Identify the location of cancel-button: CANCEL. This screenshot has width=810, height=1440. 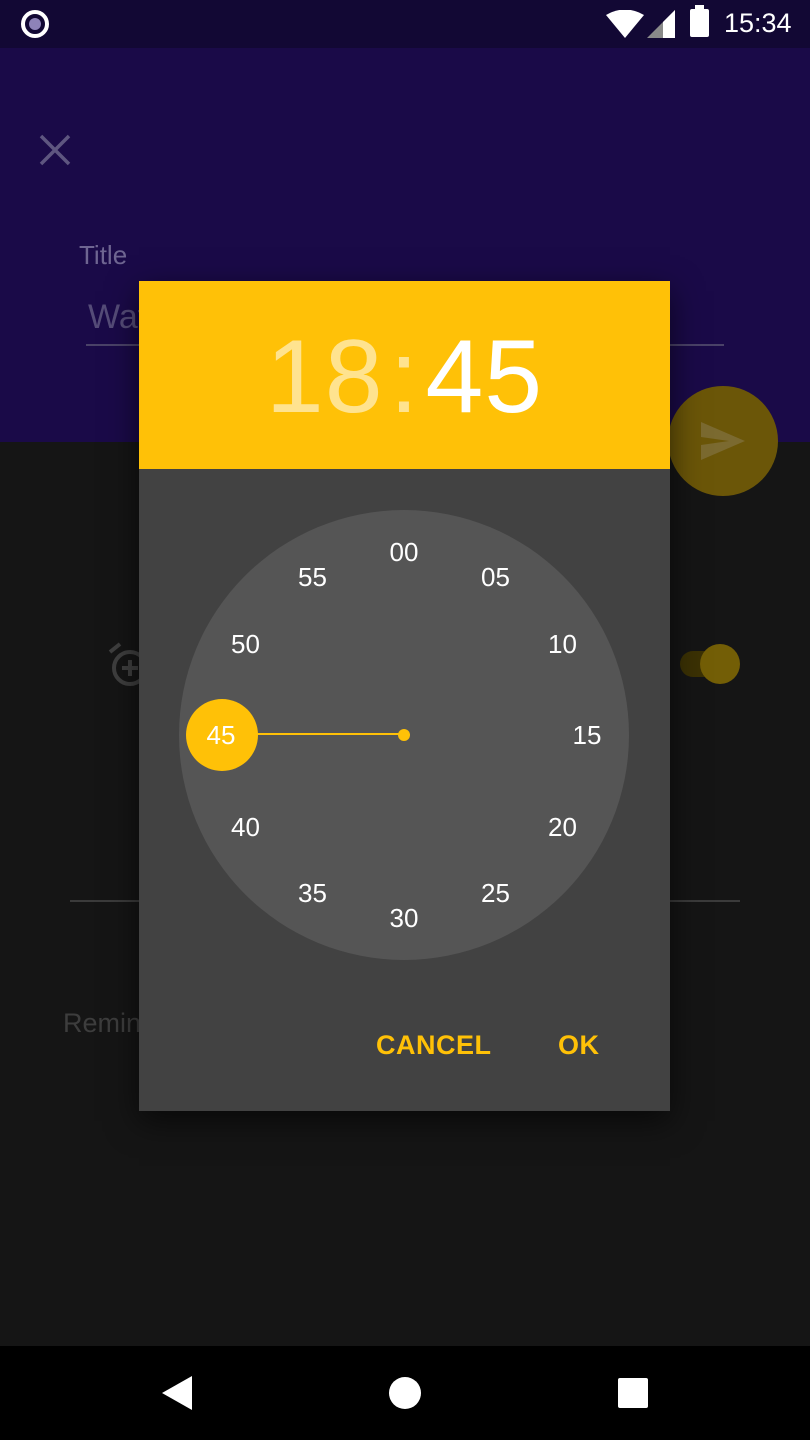
(434, 1045).